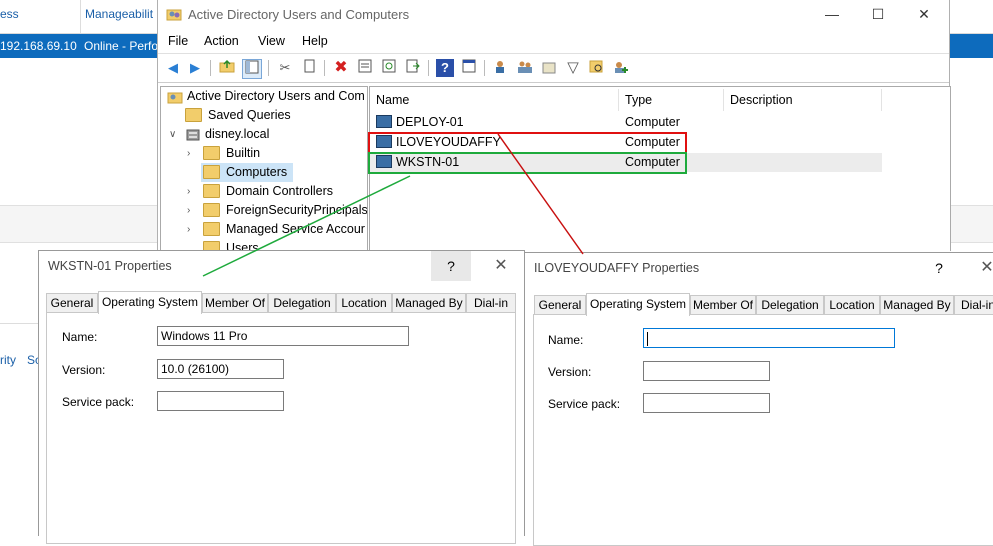 This screenshot has width=993, height=546. What do you see at coordinates (276, 229) in the screenshot?
I see `tree-item-managed-service-accounts: › Managed Service Accour` at bounding box center [276, 229].